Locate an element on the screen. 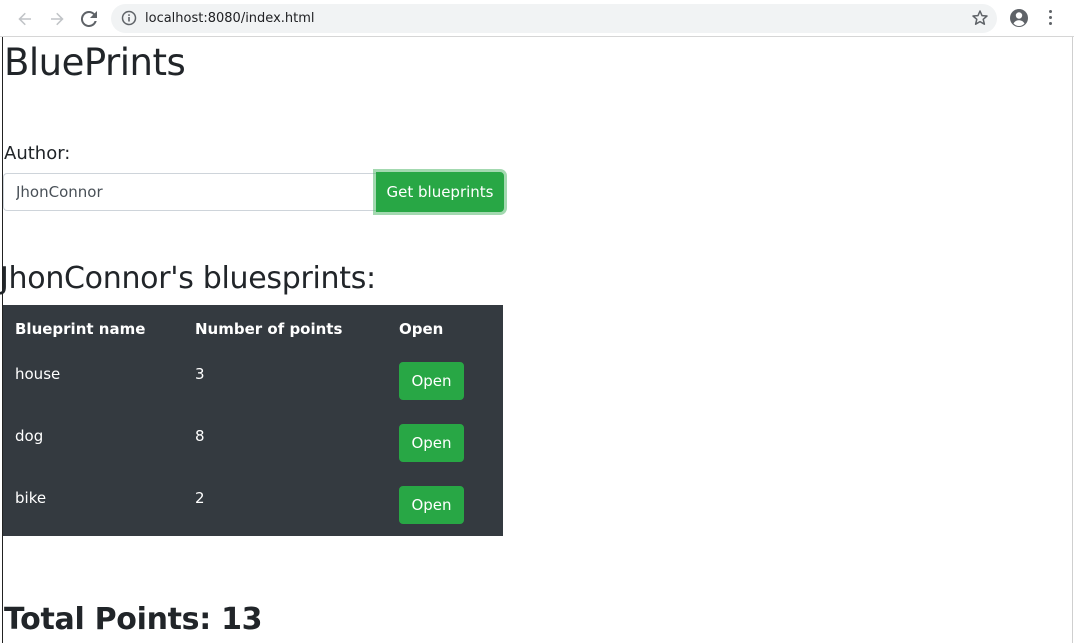  profile-icon is located at coordinates (1019, 20).